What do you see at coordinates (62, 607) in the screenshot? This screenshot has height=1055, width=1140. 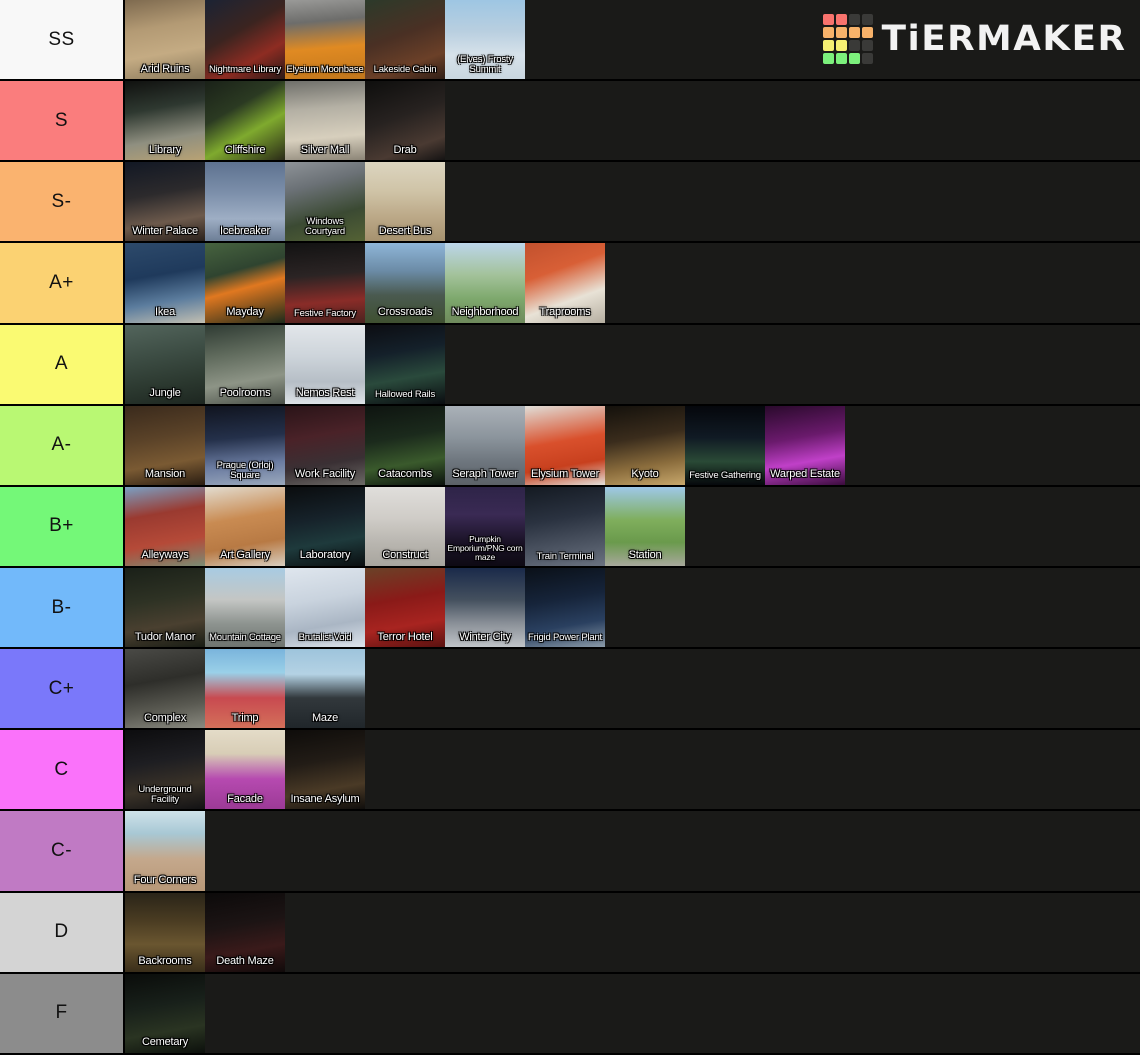 I see `tier-label-b: B-` at bounding box center [62, 607].